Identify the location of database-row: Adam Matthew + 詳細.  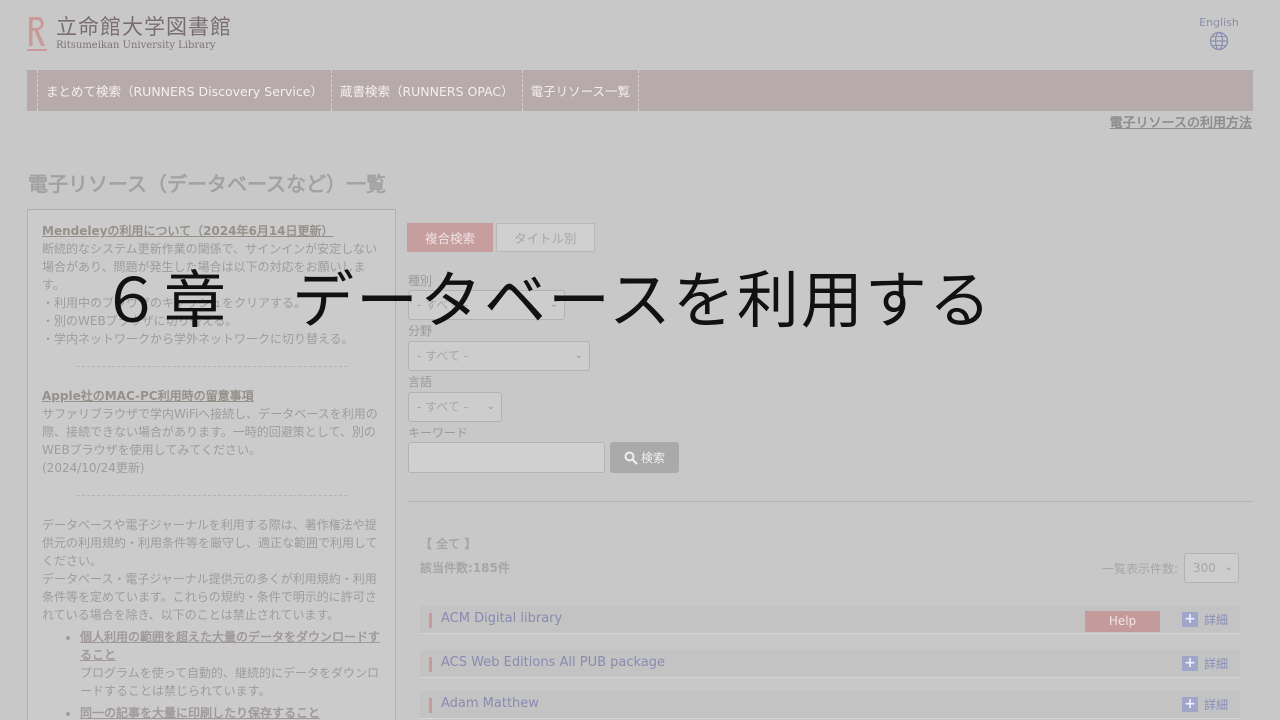
(830, 705).